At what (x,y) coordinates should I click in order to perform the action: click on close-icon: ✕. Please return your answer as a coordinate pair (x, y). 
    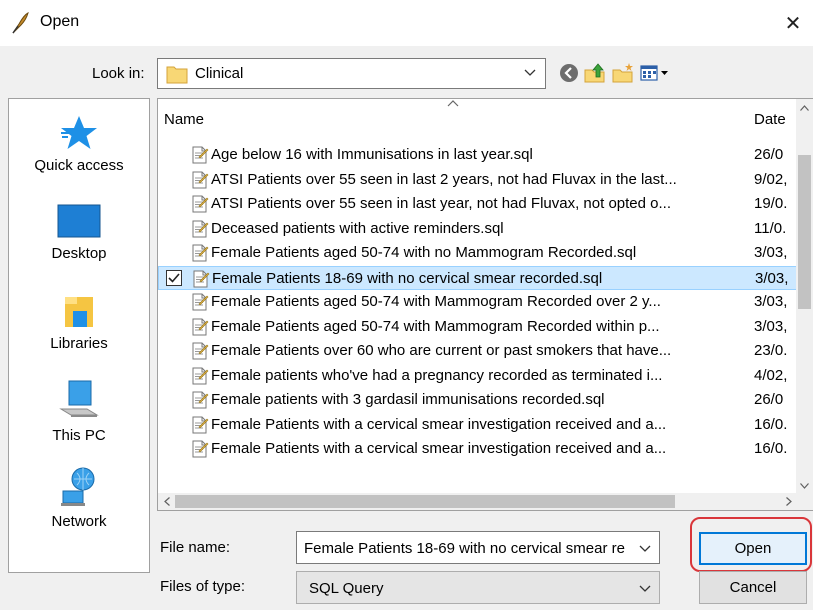
    Looking at the image, I should click on (793, 23).